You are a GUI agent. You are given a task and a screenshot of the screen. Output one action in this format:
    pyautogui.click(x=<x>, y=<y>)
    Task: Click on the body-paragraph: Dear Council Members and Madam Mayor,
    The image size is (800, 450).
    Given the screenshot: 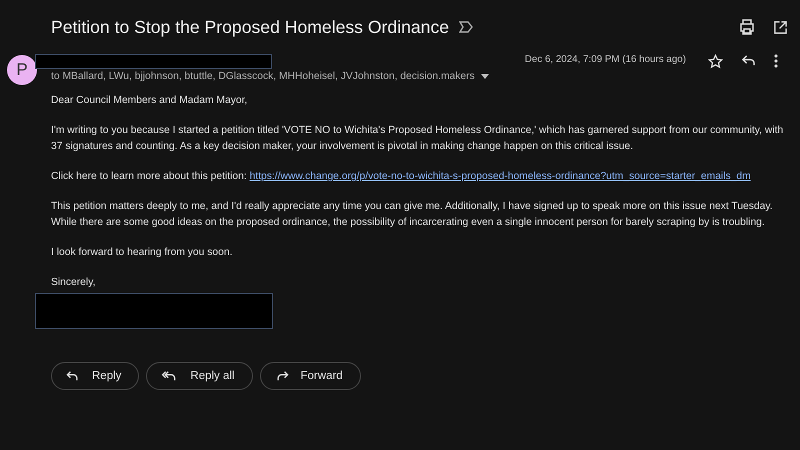 What is the action you would take?
    pyautogui.click(x=149, y=101)
    